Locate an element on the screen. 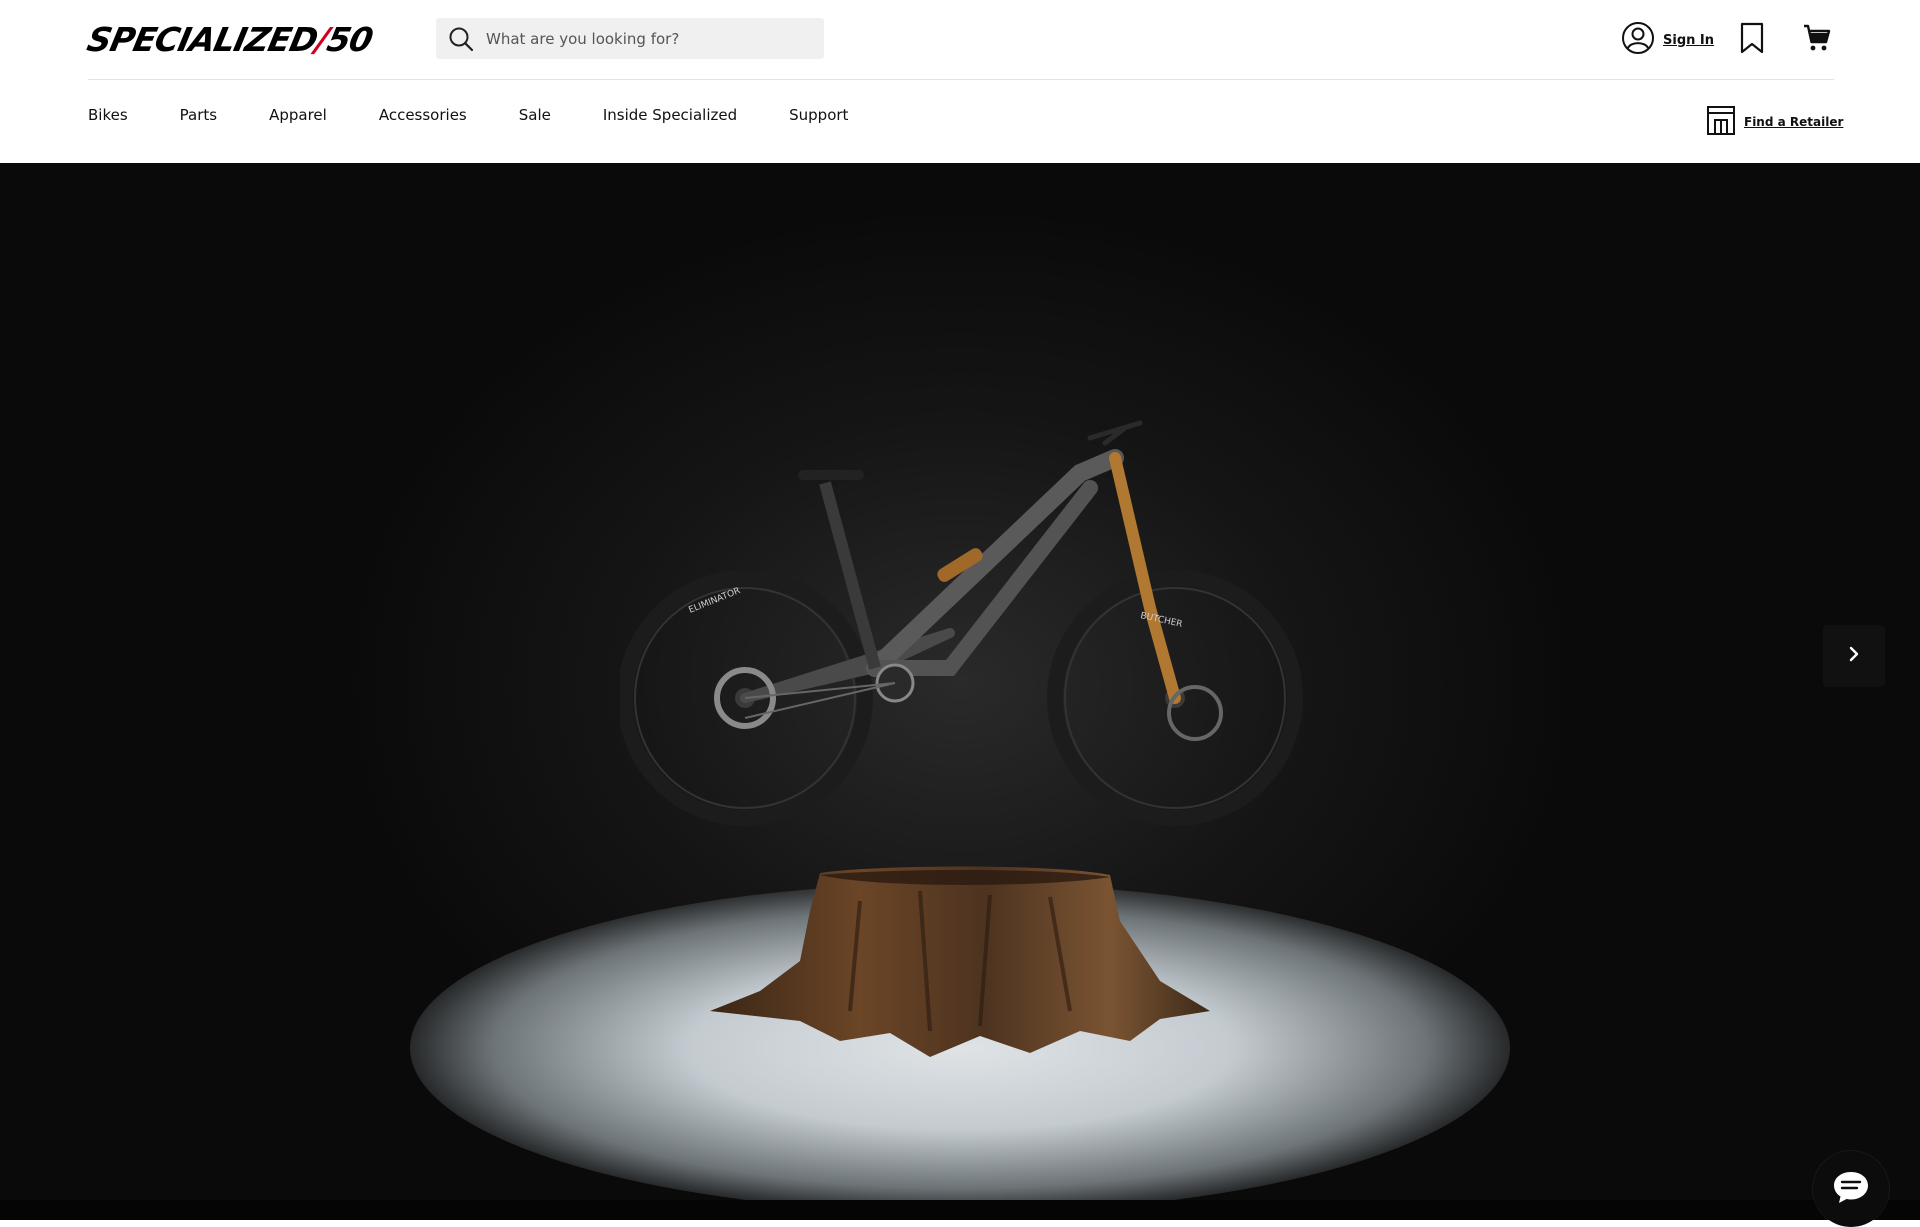  store-icon is located at coordinates (1721, 122).